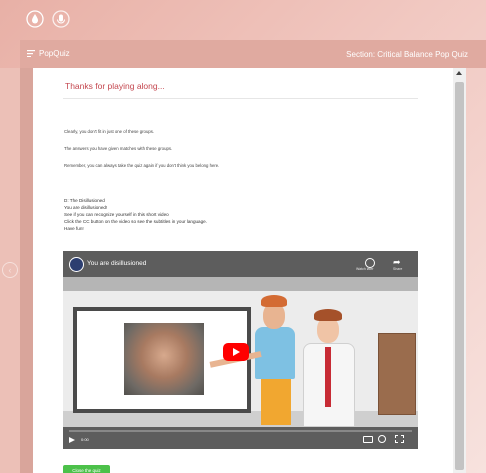 Image resolution: width=486 pixels, height=473 pixels. What do you see at coordinates (397, 374) in the screenshot?
I see `cabinet` at bounding box center [397, 374].